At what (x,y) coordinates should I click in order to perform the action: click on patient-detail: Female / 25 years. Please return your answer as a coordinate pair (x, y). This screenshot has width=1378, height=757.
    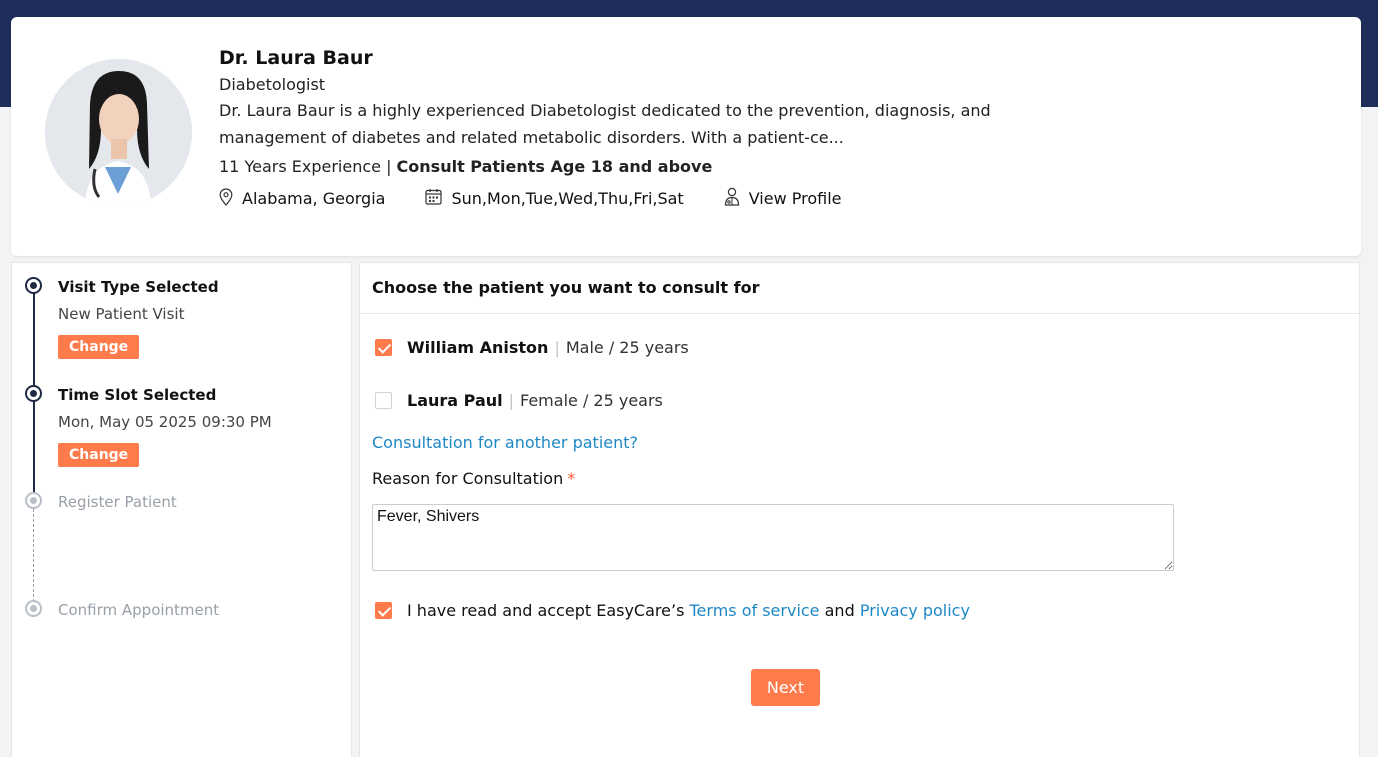
    Looking at the image, I should click on (591, 400).